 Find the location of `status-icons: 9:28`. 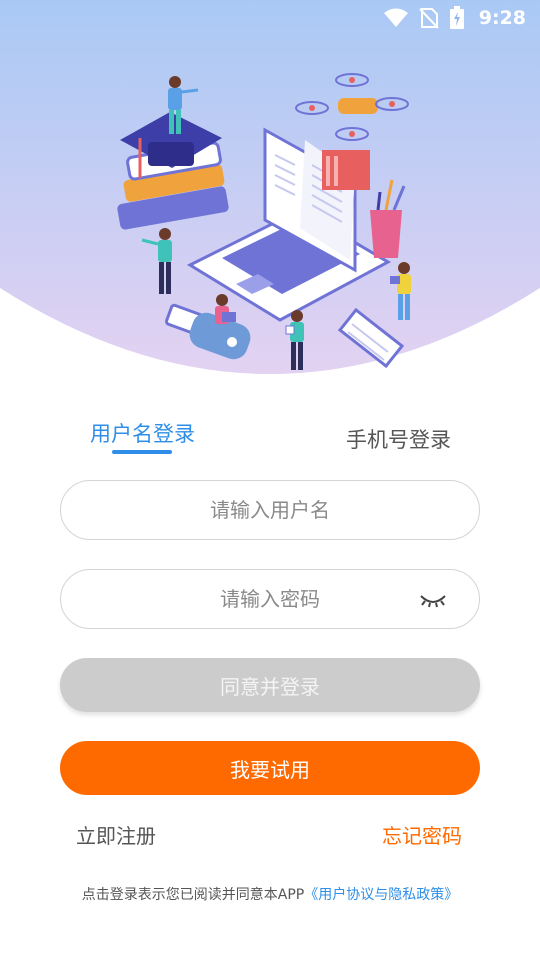

status-icons: 9:28 is located at coordinates (454, 18).